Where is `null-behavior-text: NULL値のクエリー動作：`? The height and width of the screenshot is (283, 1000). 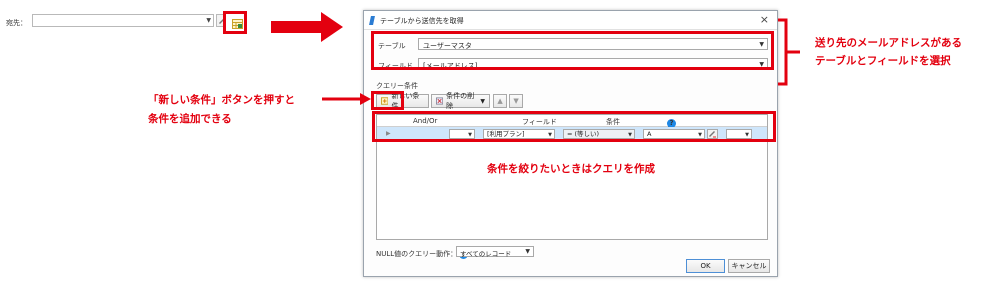 null-behavior-text: NULL値のクエリー動作： is located at coordinates (417, 254).